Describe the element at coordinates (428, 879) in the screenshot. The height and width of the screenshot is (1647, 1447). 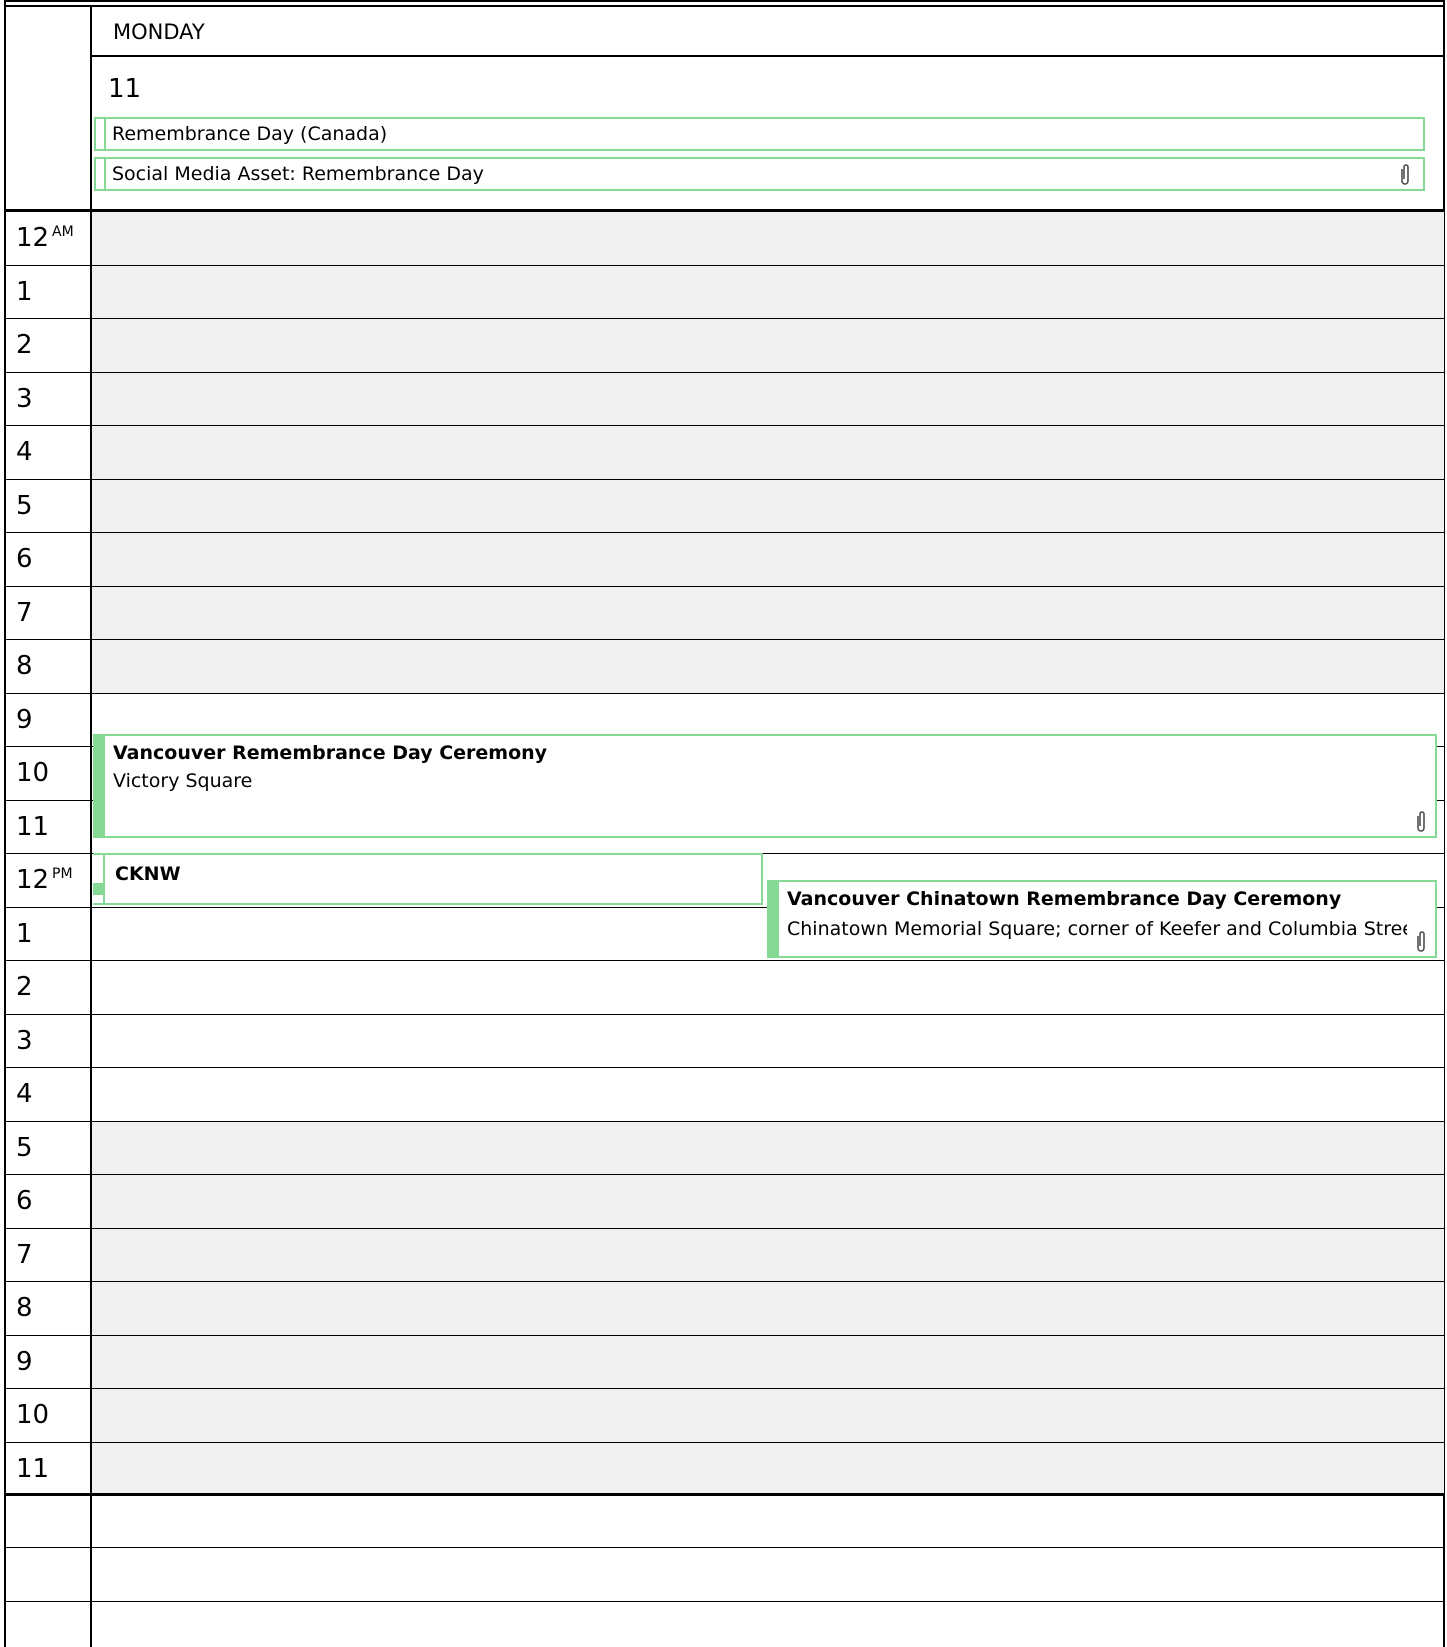
I see `event-cknw: CKNW` at that location.